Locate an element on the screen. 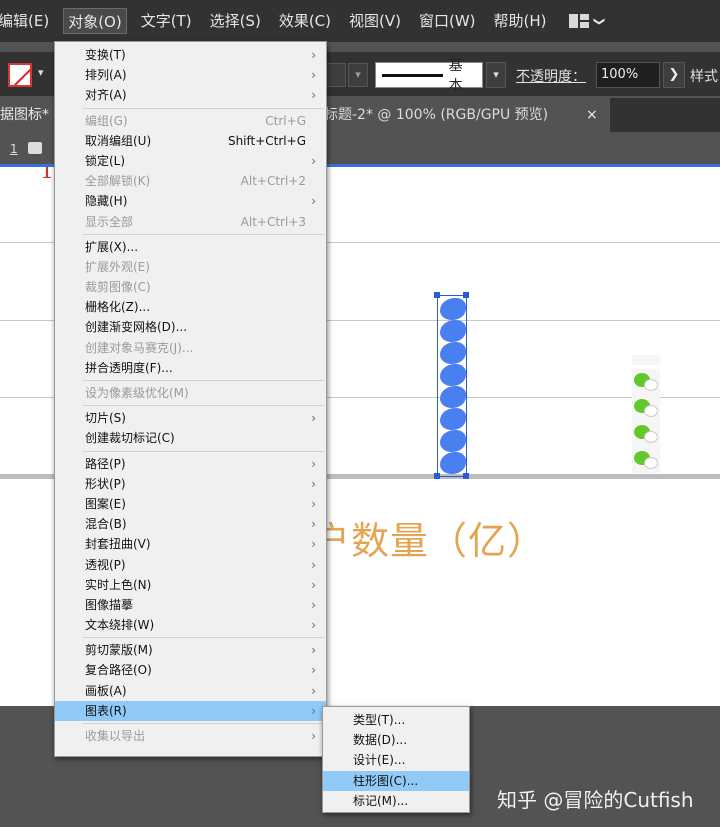  object-menu-item: 图像描摹 › is located at coordinates (190, 605).